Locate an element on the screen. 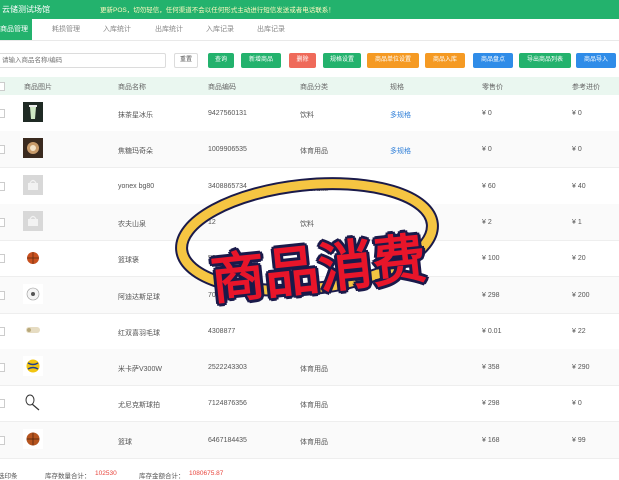  cost-price: ¥ 99 is located at coordinates (579, 440).